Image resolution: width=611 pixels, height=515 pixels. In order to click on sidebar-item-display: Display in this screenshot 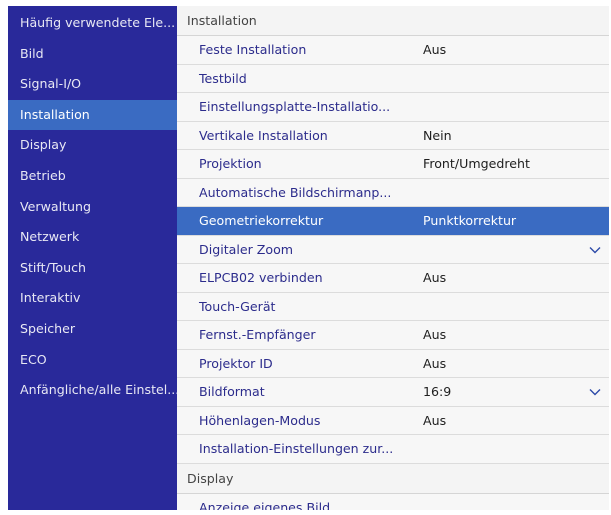, I will do `click(92, 145)`.